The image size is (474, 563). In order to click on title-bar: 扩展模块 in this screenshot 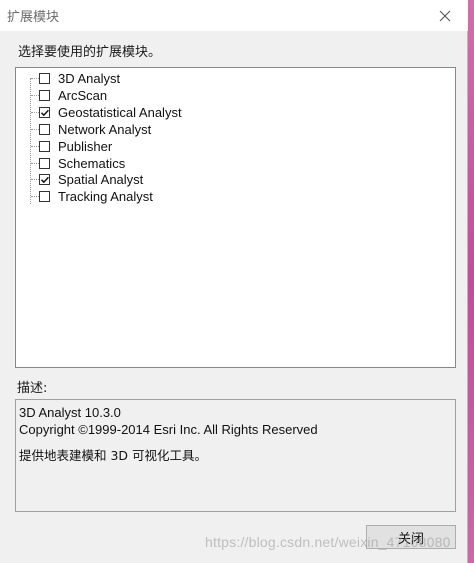, I will do `click(234, 15)`.